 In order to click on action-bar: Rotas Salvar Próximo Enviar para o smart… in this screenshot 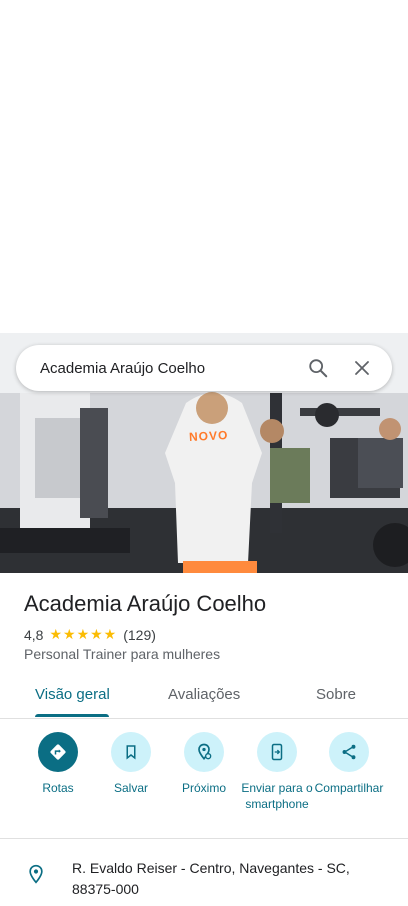, I will do `click(204, 782)`.